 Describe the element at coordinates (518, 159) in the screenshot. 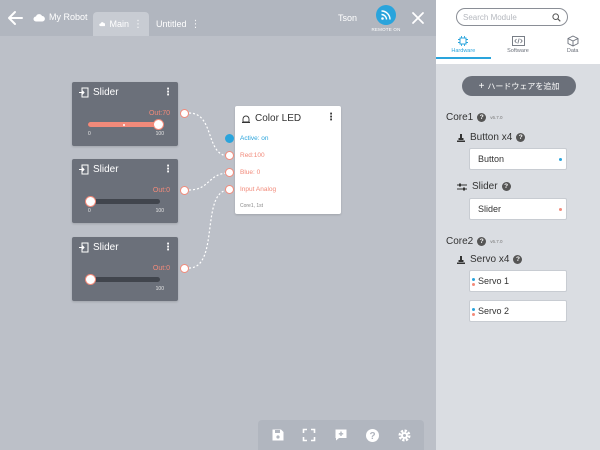

I see `module-item-button: Button` at that location.